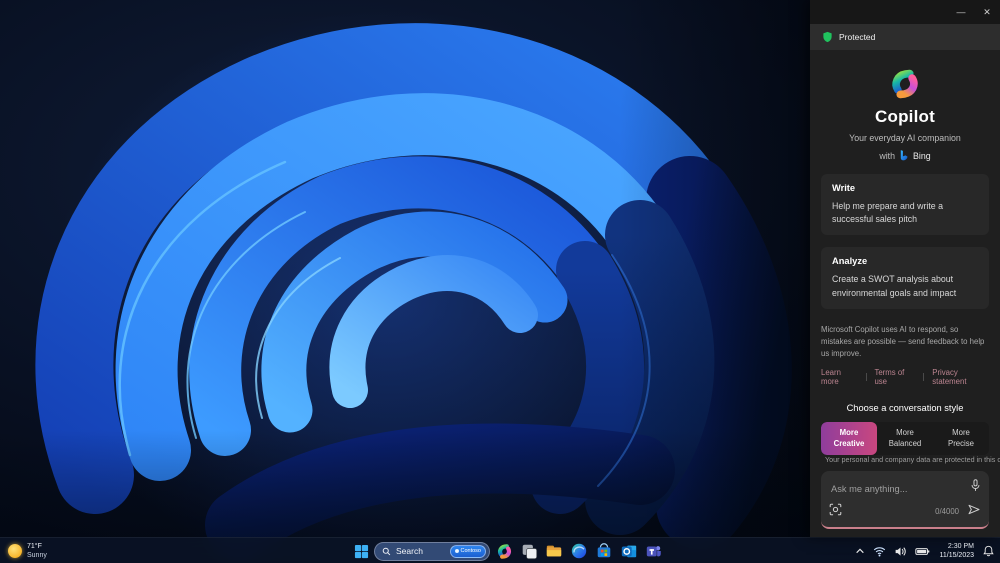 The image size is (1000, 563). I want to click on protected-bar: Protected, so click(905, 37).